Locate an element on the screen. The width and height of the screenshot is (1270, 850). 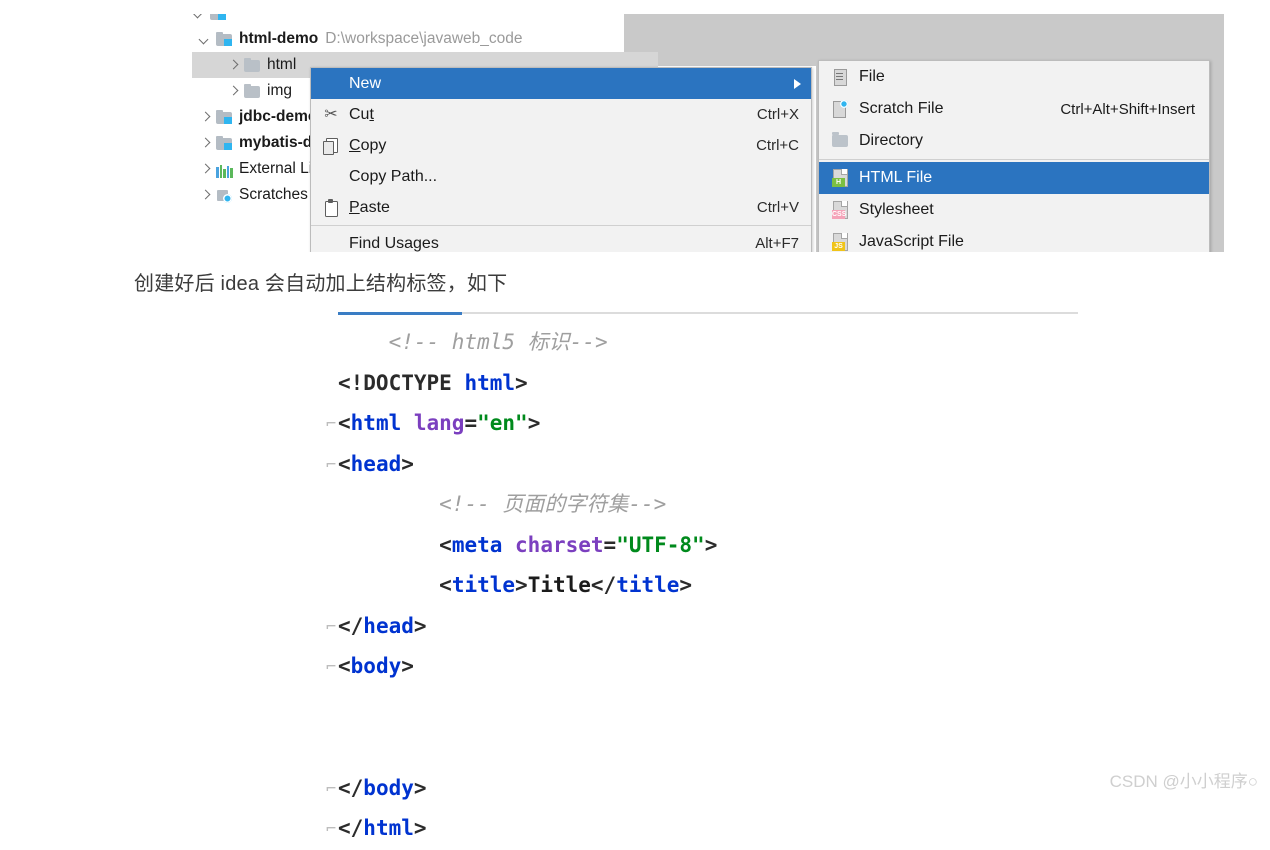
code-token: charset is located at coordinates (559, 544).